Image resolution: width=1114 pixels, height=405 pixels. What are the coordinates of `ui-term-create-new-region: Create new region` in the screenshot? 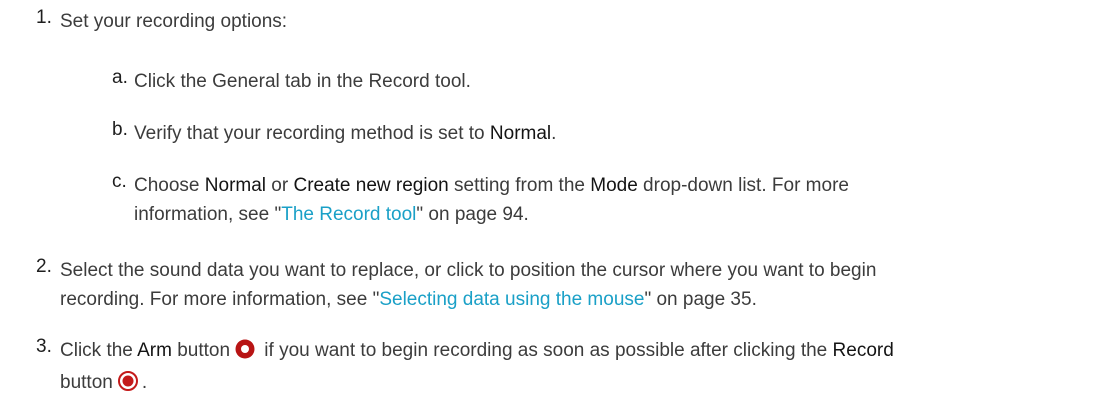 It's located at (371, 185).